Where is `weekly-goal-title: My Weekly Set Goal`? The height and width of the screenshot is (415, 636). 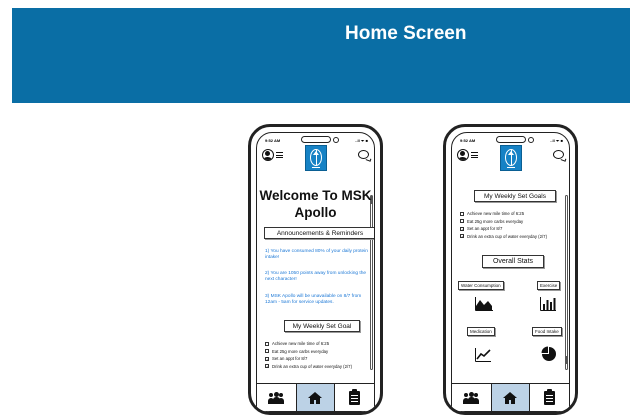
weekly-goal-title: My Weekly Set Goal is located at coordinates (322, 326).